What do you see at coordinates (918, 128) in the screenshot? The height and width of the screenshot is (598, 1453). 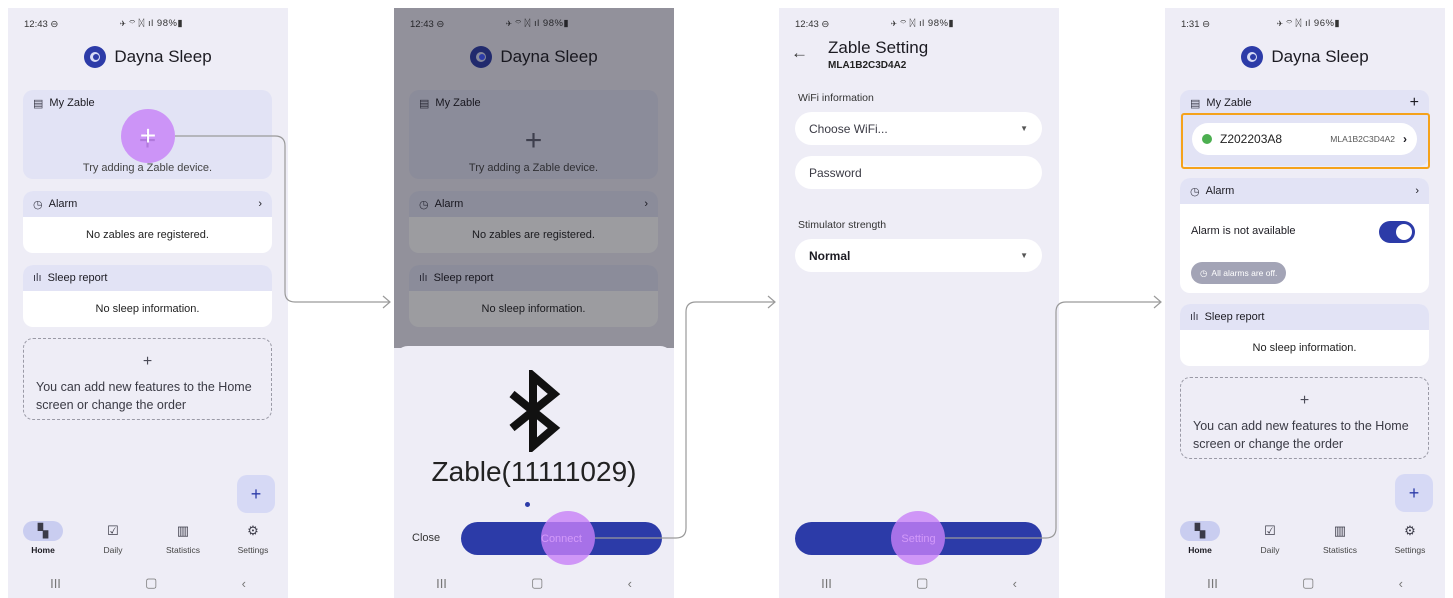 I see `wifi-dropdown: Choose WiFi... ▼` at bounding box center [918, 128].